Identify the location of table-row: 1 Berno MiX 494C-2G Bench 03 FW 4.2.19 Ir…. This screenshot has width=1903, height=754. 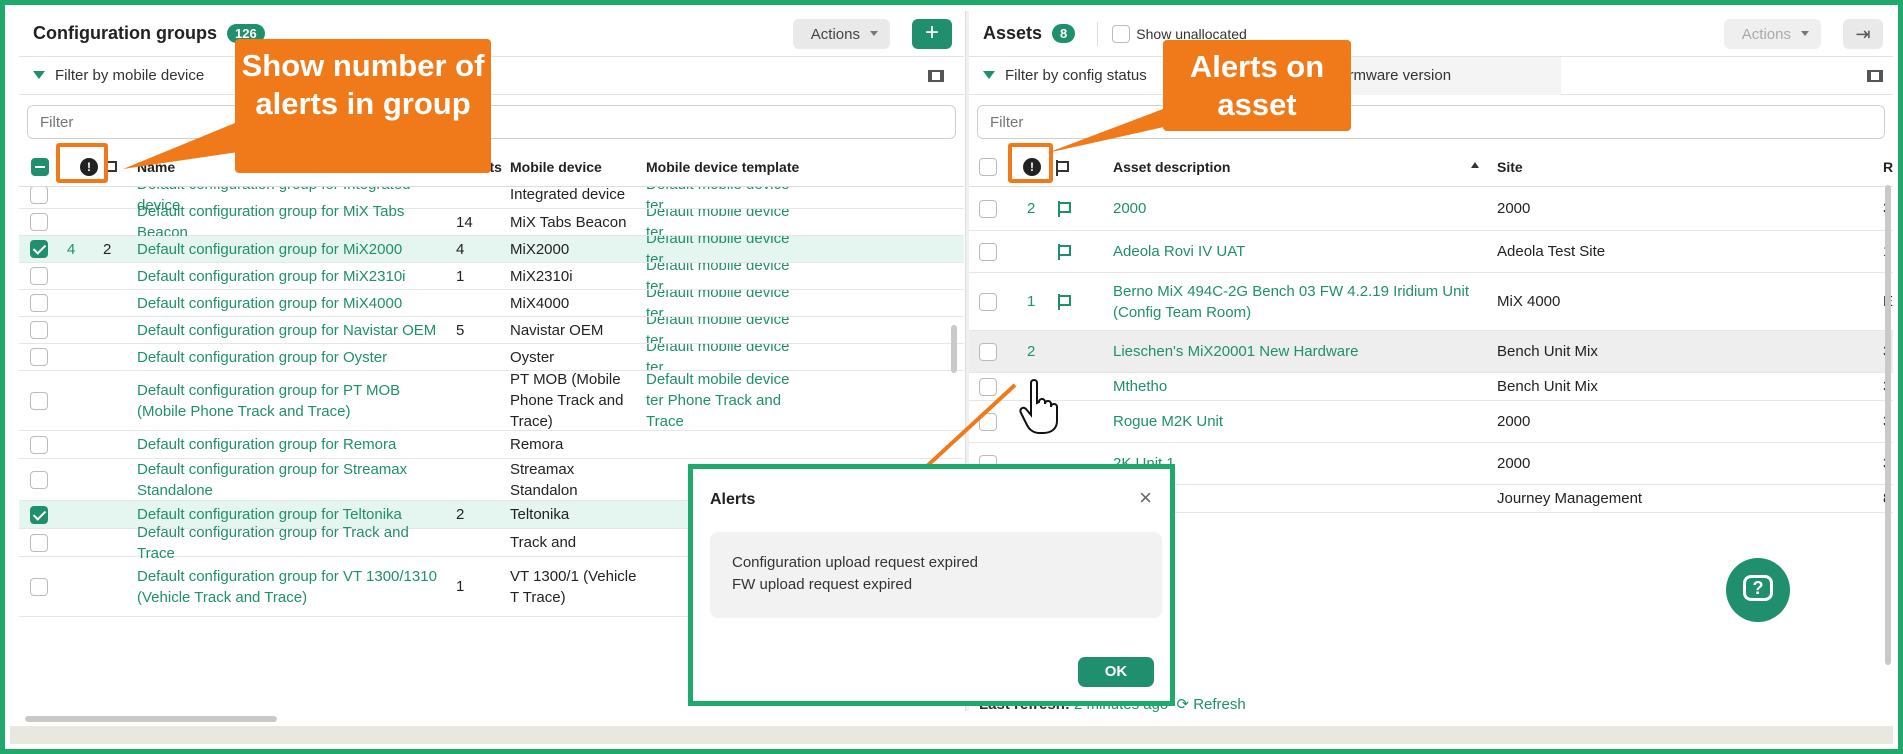
(1431, 302).